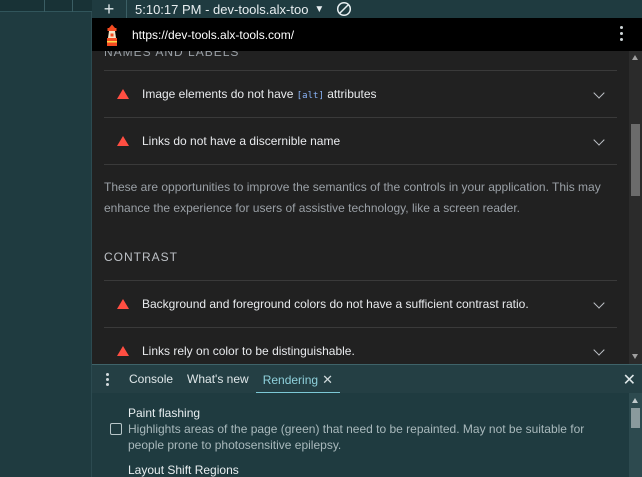 This screenshot has width=642, height=477. What do you see at coordinates (109, 9) in the screenshot?
I see `new-tab-button: +` at bounding box center [109, 9].